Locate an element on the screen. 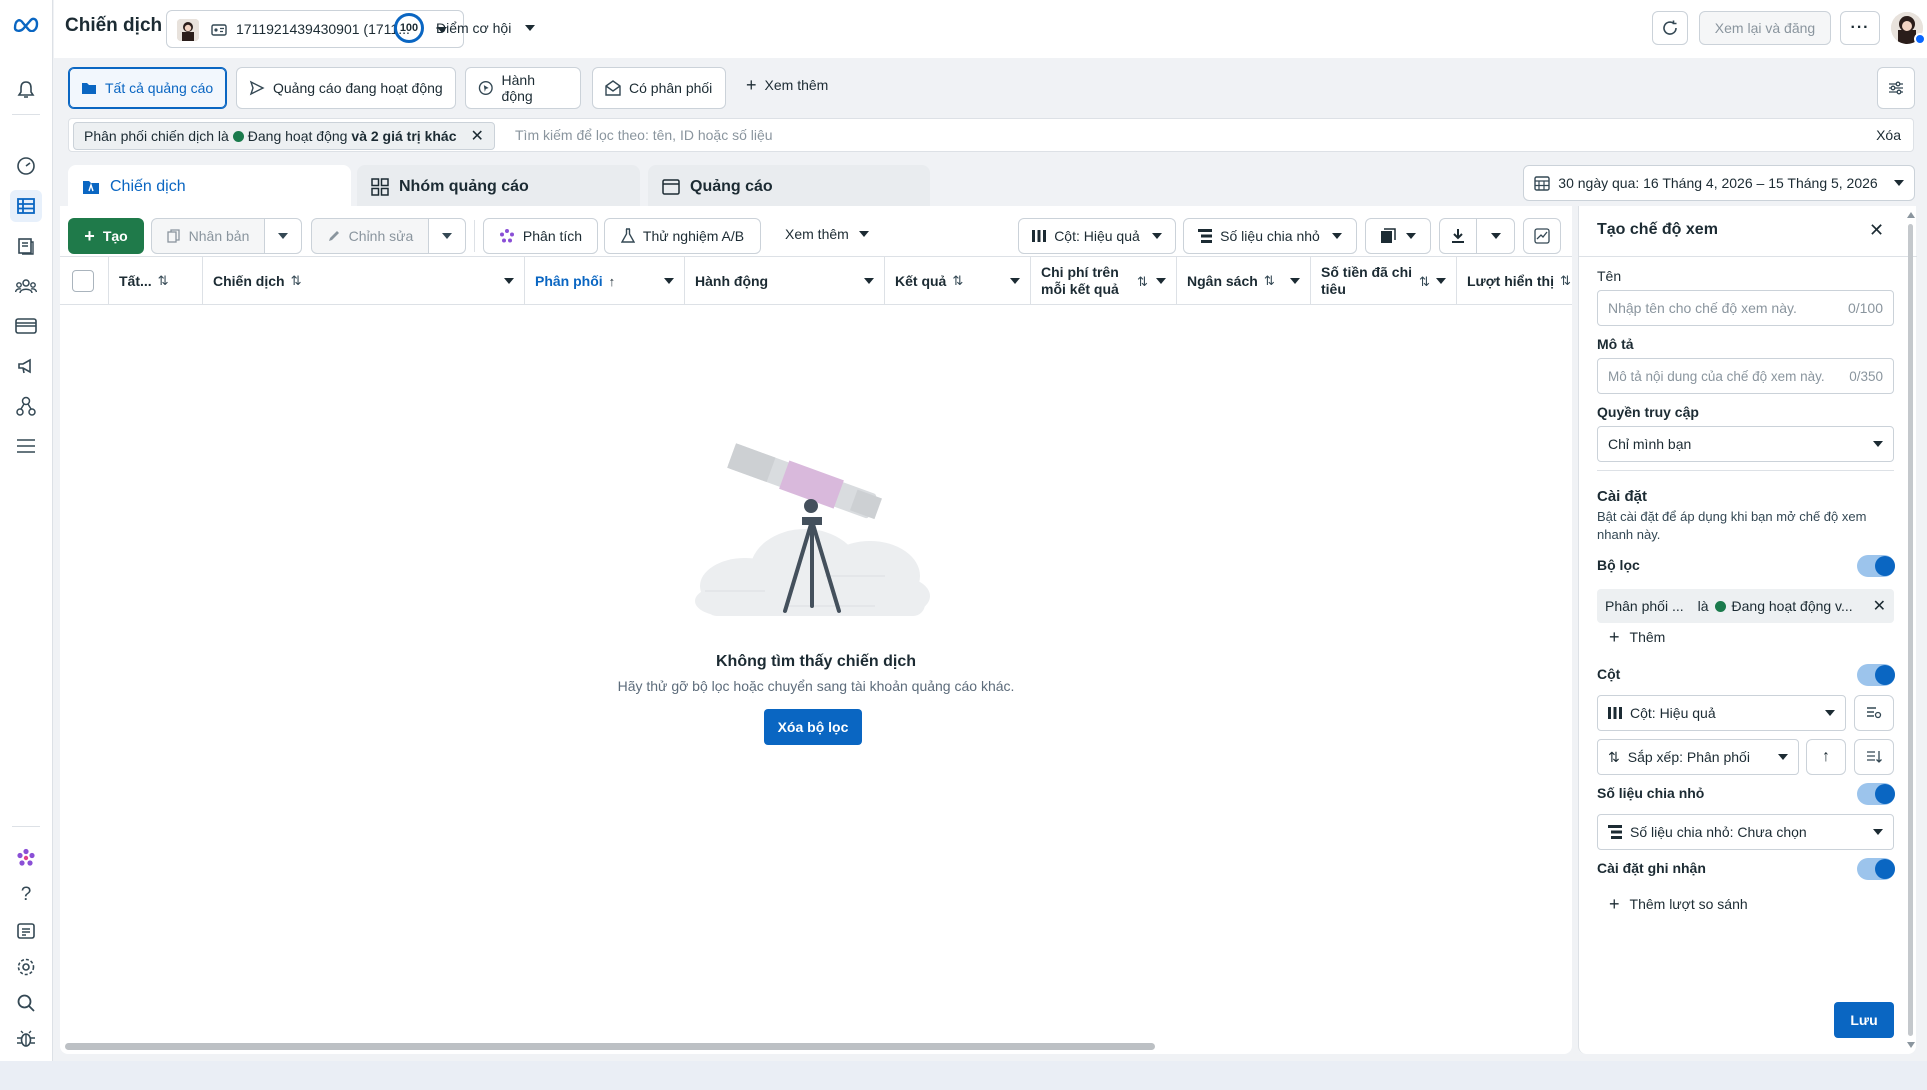 This screenshot has height=1090, width=1927. tab-ads: Quảng cáo is located at coordinates (789, 187).